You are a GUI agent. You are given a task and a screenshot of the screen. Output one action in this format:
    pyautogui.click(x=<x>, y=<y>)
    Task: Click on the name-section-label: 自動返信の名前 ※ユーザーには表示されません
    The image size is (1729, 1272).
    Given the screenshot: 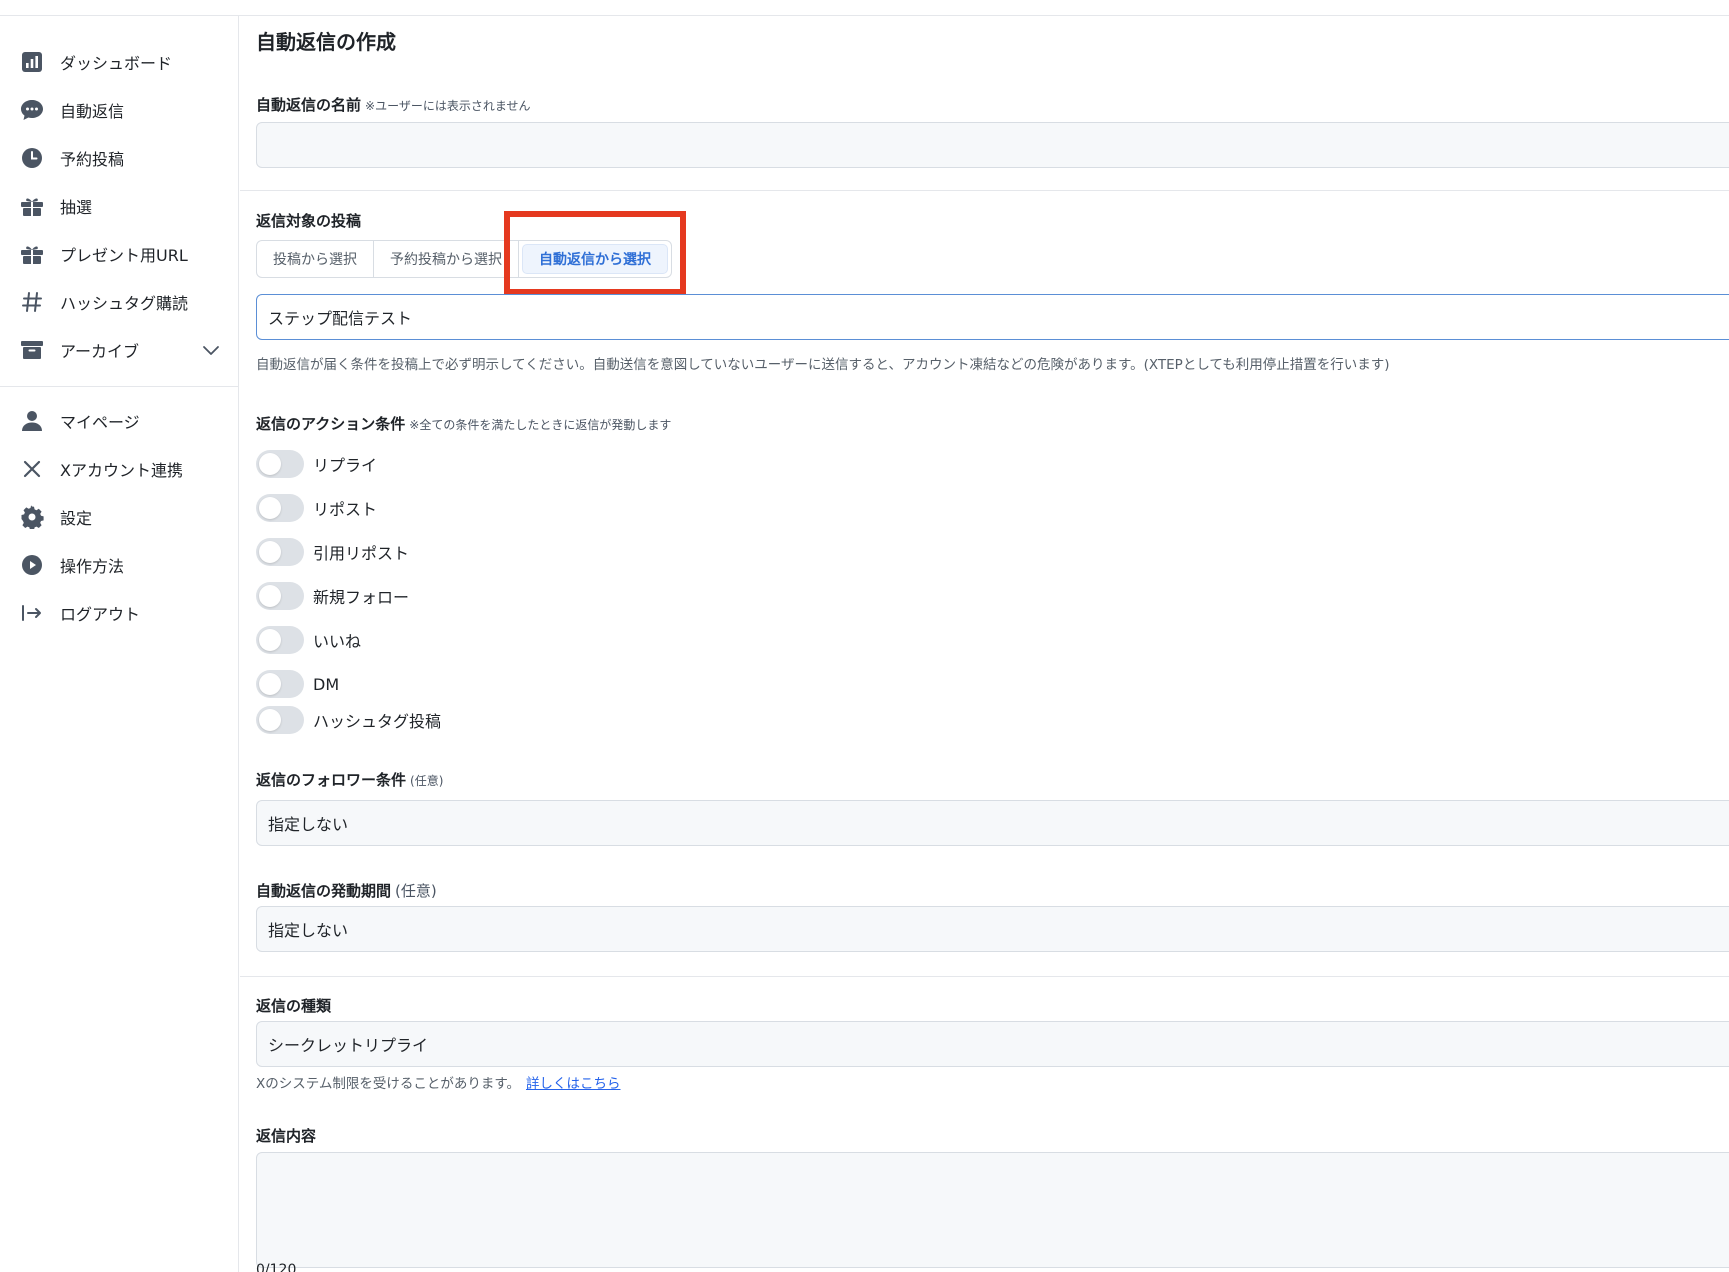 What is the action you would take?
    pyautogui.click(x=393, y=104)
    